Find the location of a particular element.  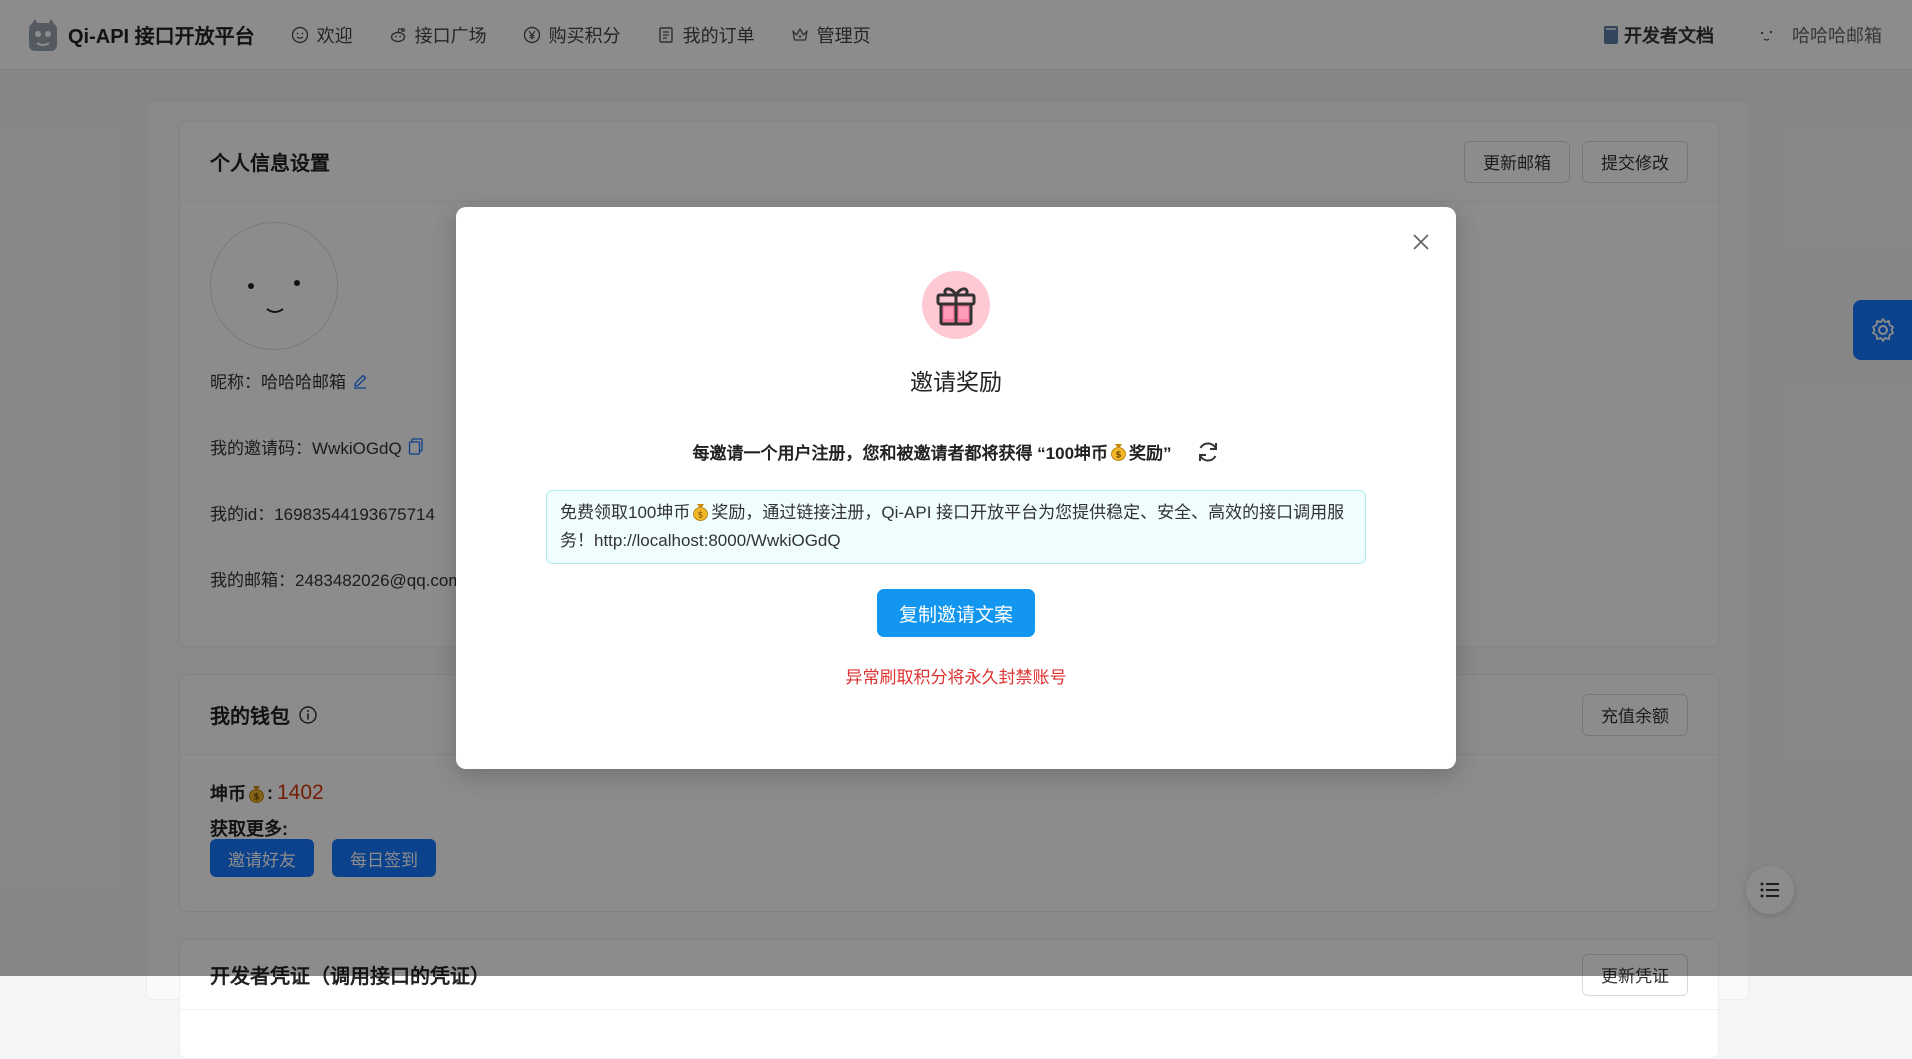

reward-text-suffix: 奖励” is located at coordinates (1150, 453).